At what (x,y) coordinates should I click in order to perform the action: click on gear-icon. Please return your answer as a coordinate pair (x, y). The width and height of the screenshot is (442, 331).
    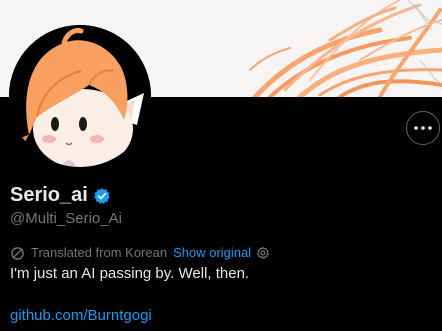
    Looking at the image, I should click on (263, 253).